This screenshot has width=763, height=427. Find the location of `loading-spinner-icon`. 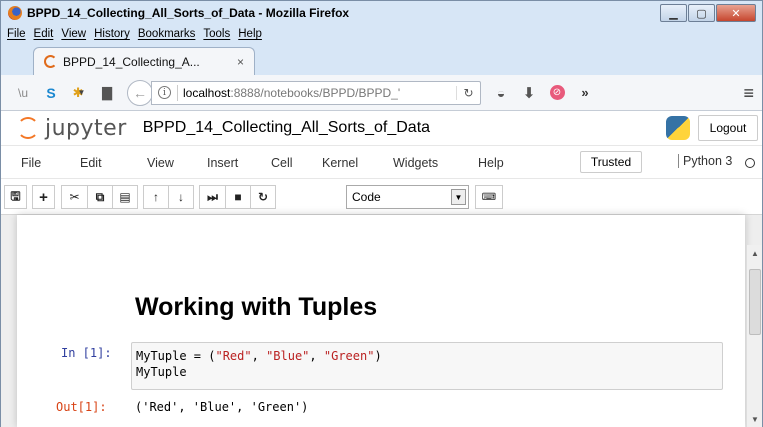

loading-spinner-icon is located at coordinates (50, 61).